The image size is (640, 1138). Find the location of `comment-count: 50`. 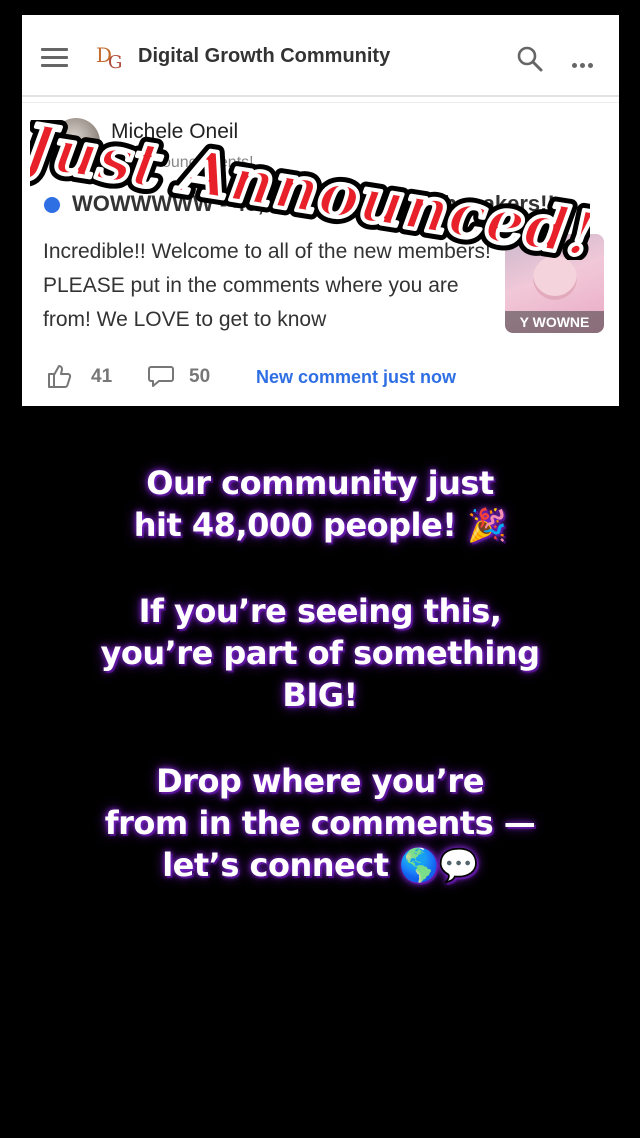

comment-count: 50 is located at coordinates (200, 376).